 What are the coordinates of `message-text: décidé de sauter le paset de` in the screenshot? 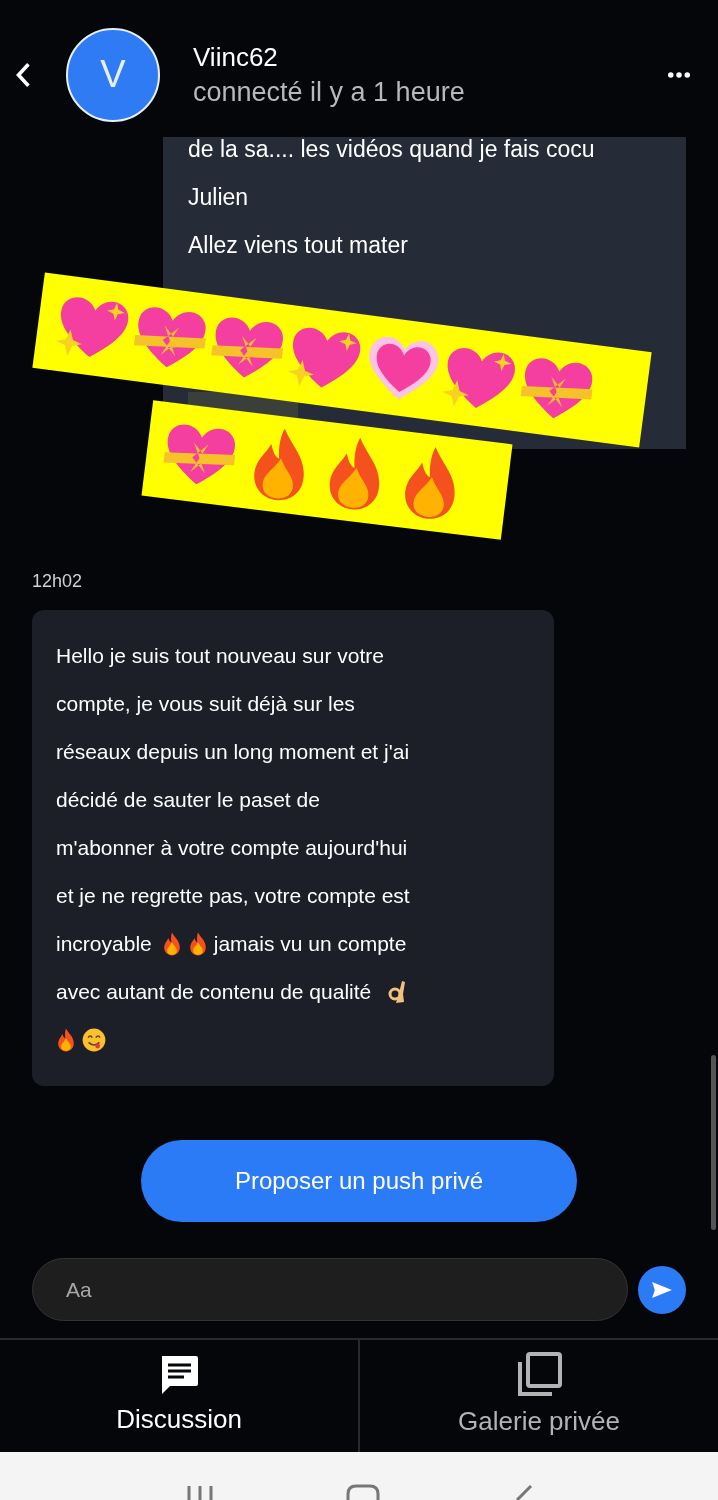 It's located at (188, 800).